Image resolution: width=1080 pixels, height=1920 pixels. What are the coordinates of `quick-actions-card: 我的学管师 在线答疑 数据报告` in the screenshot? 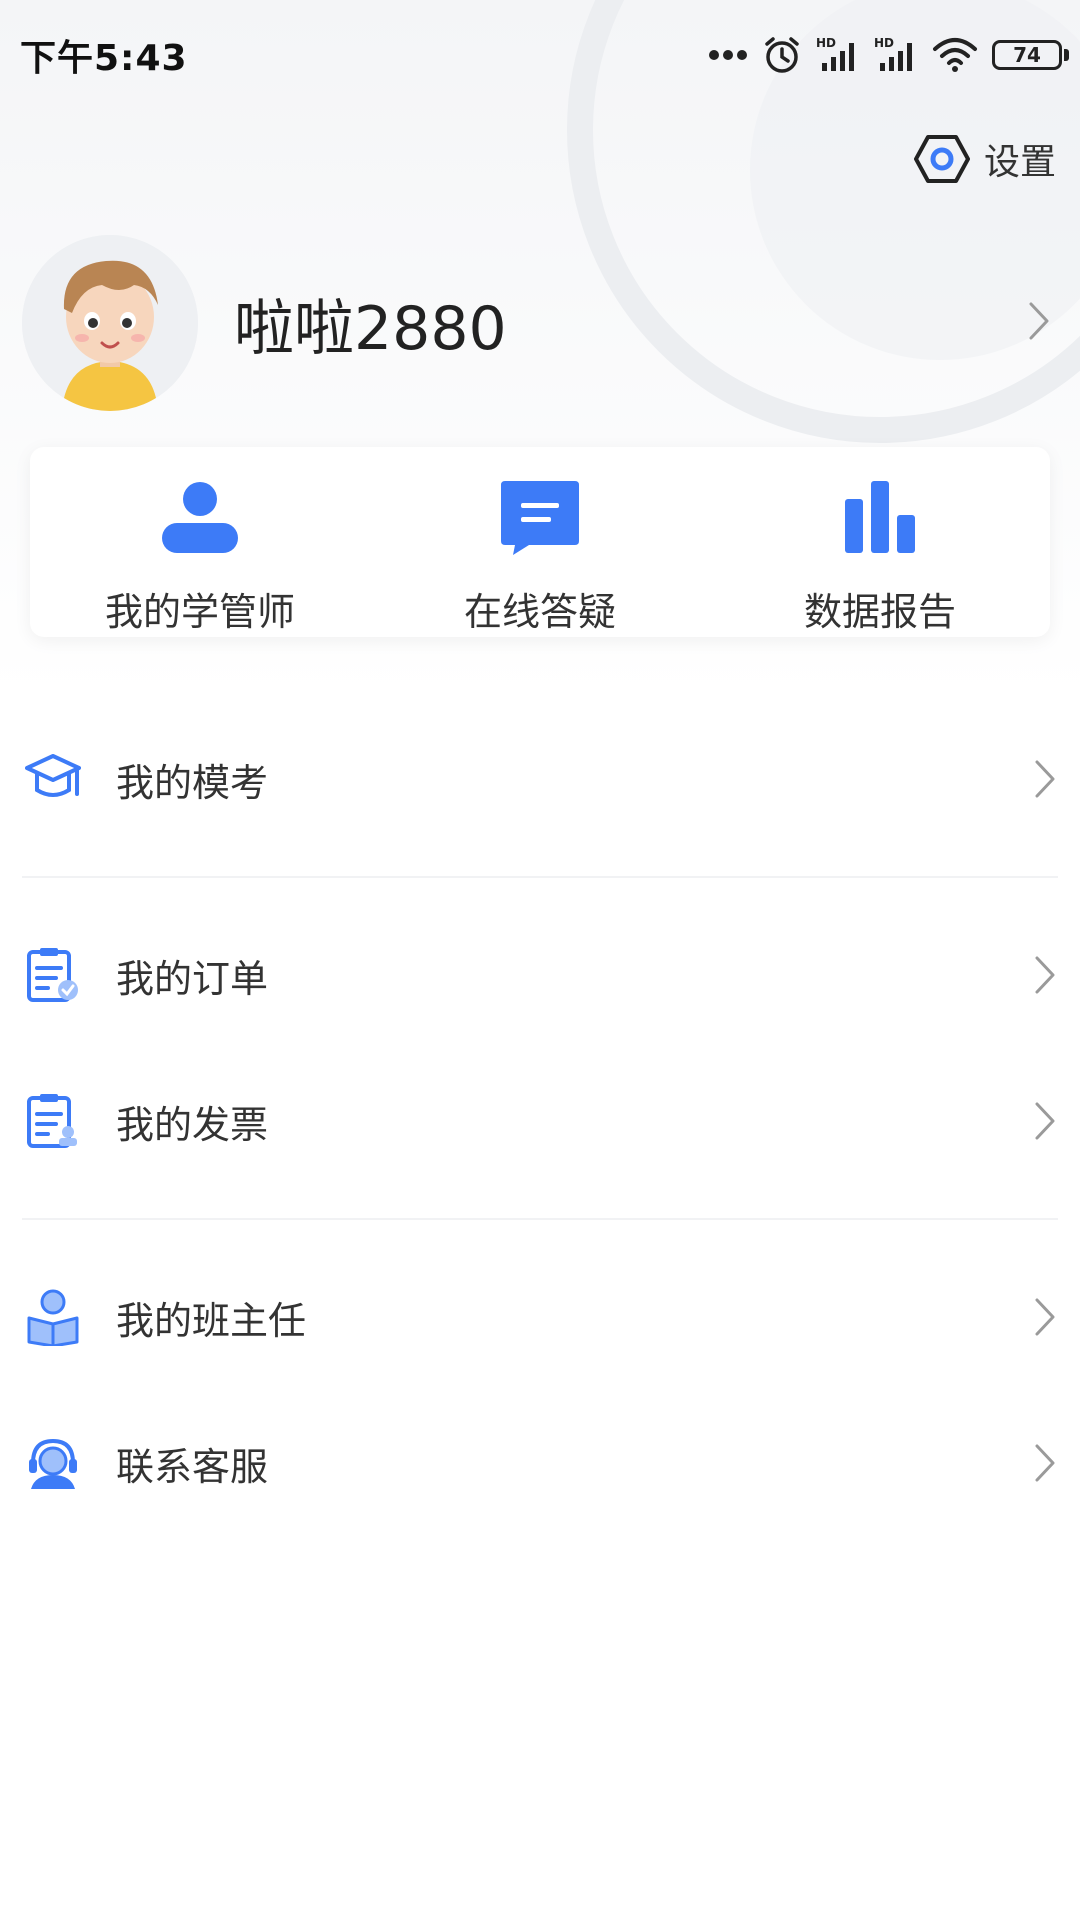 It's located at (540, 542).